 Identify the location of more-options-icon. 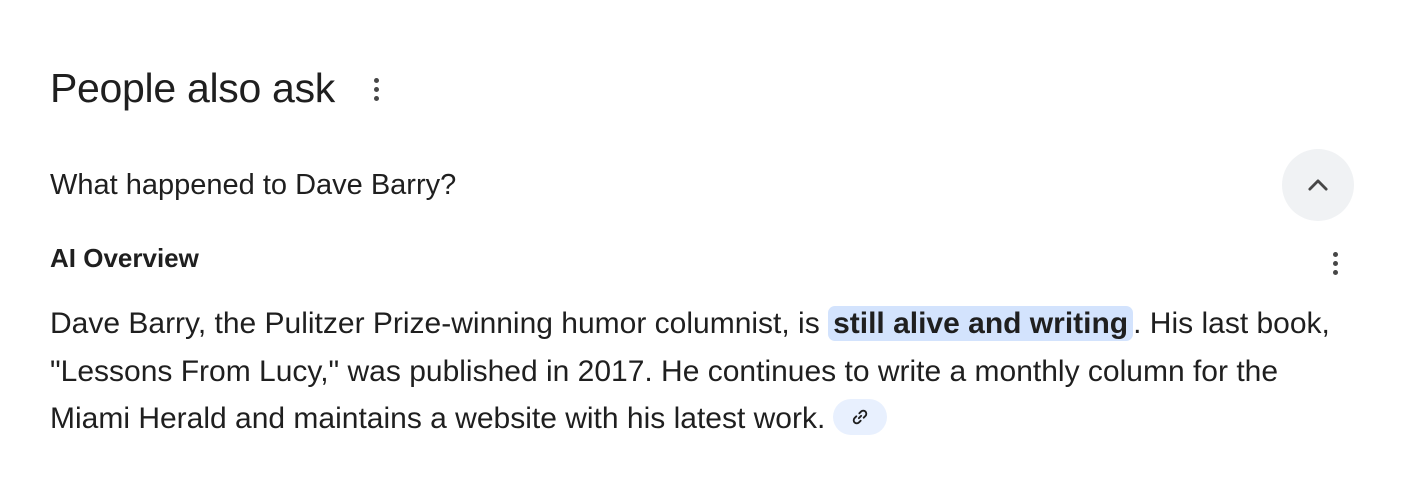
(377, 89).